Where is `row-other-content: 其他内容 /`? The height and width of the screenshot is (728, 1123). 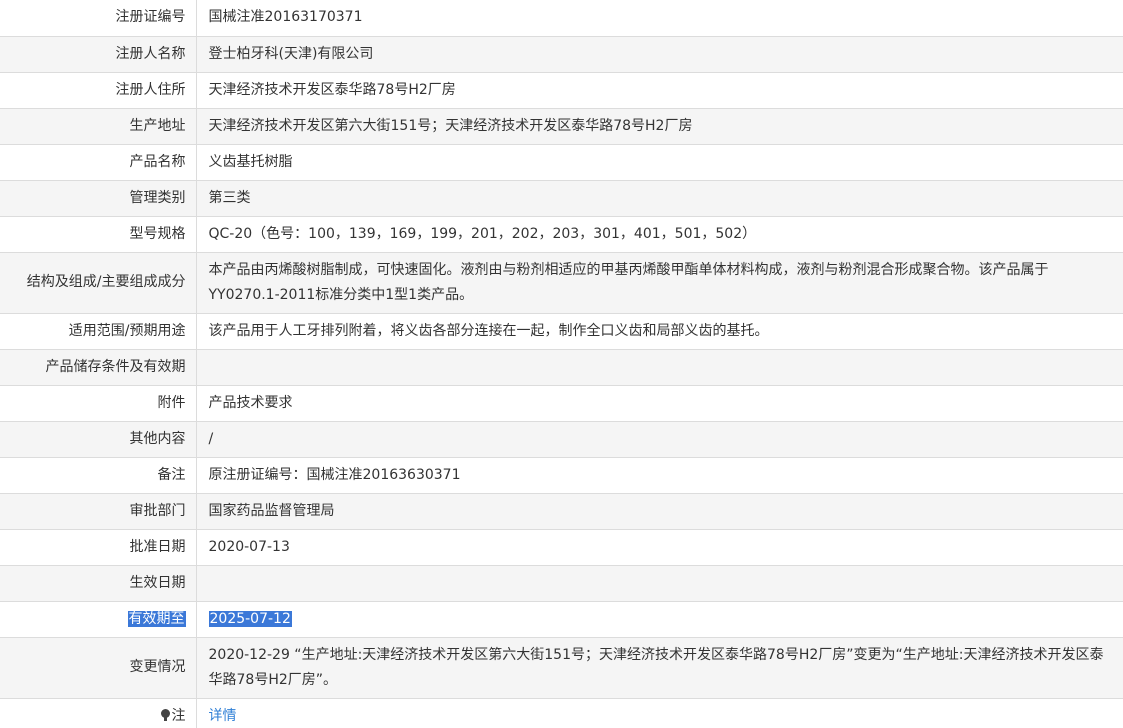 row-other-content: 其他内容 / is located at coordinates (561, 439).